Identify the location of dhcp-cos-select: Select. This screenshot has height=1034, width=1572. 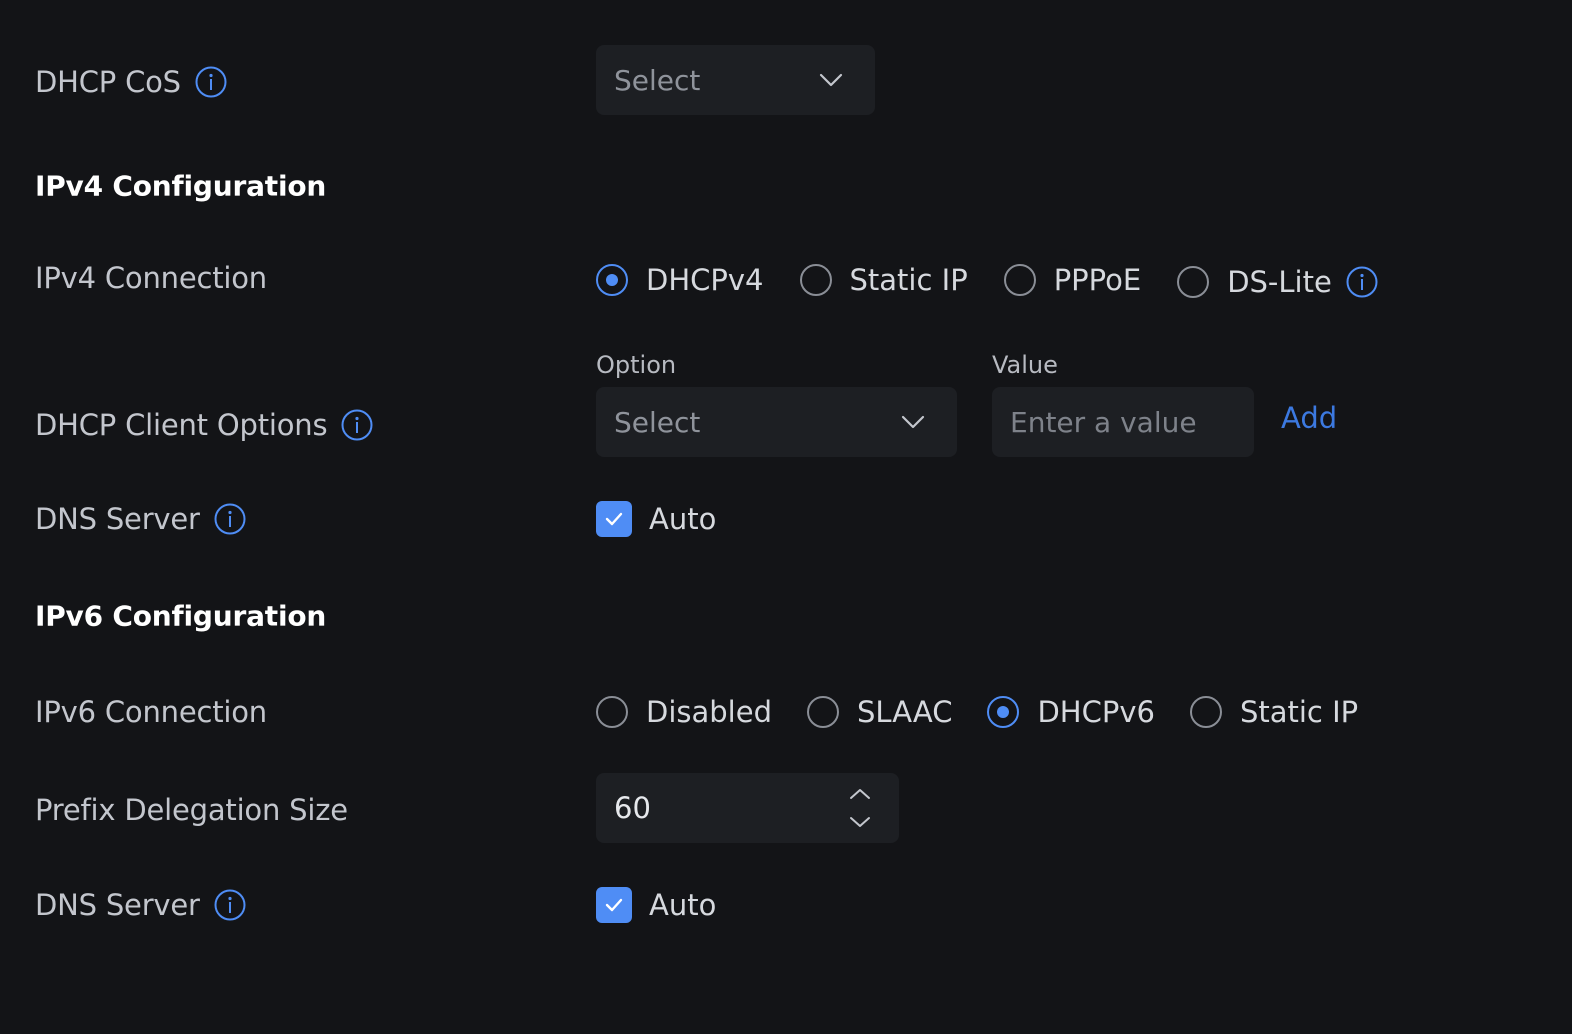
(735, 80).